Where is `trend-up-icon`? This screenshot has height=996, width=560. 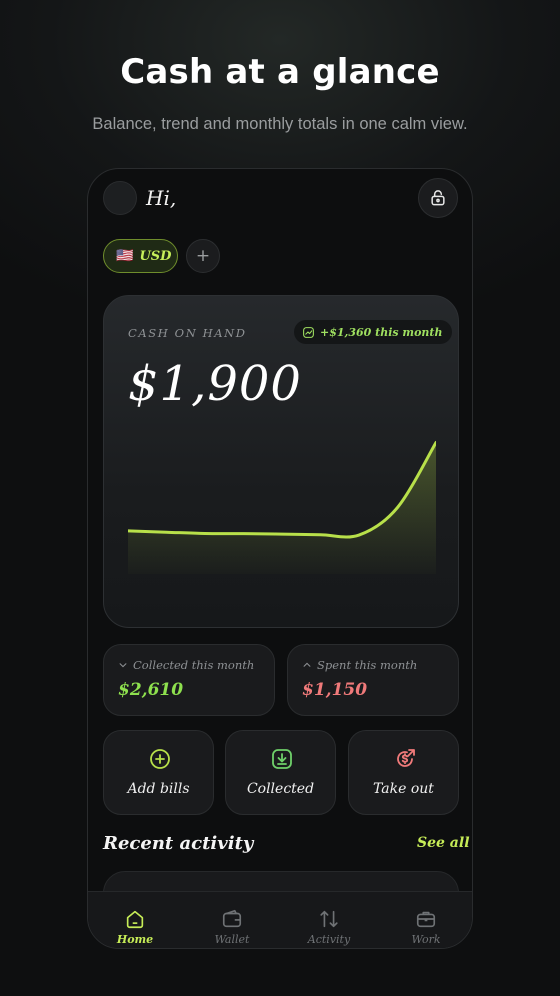
trend-up-icon is located at coordinates (308, 332).